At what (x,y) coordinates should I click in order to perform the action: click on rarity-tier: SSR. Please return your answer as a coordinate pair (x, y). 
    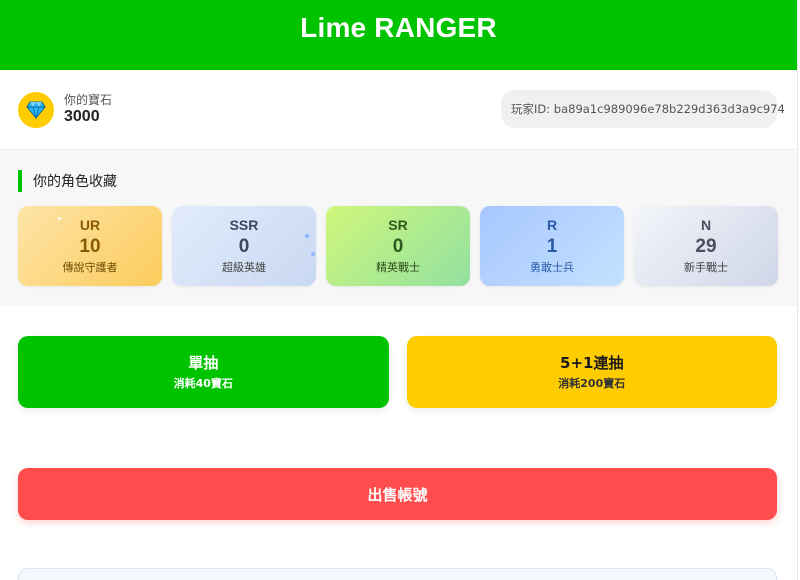
    Looking at the image, I should click on (244, 225).